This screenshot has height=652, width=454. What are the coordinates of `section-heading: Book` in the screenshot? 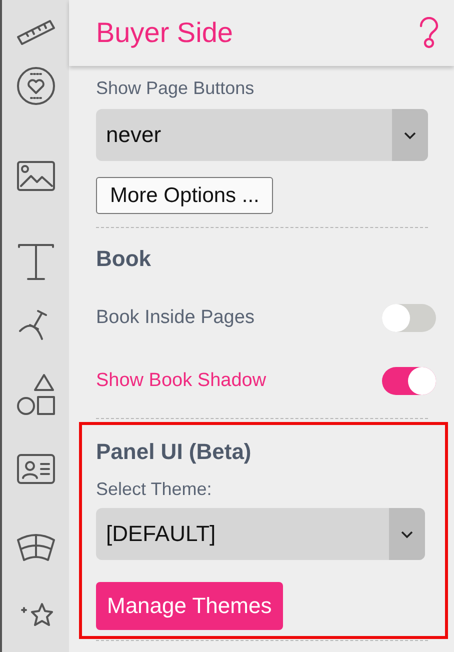 It's located at (124, 259).